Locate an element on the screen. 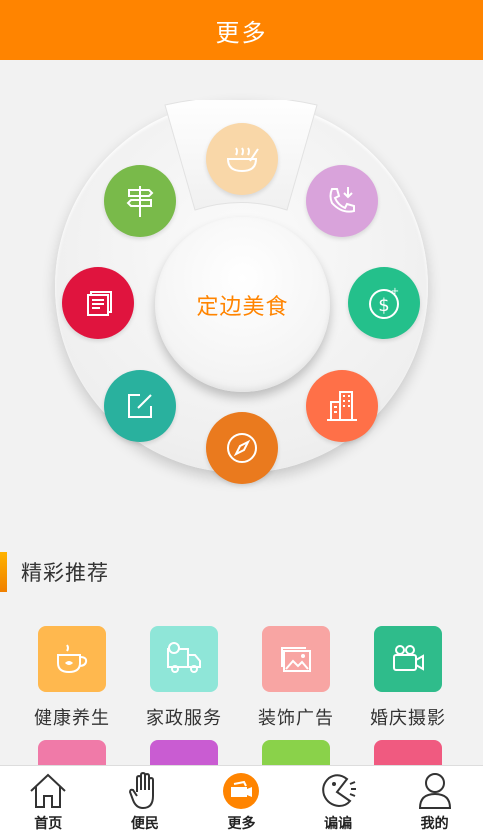 This screenshot has height=835, width=483. nav-home: 首页 is located at coordinates (48, 800).